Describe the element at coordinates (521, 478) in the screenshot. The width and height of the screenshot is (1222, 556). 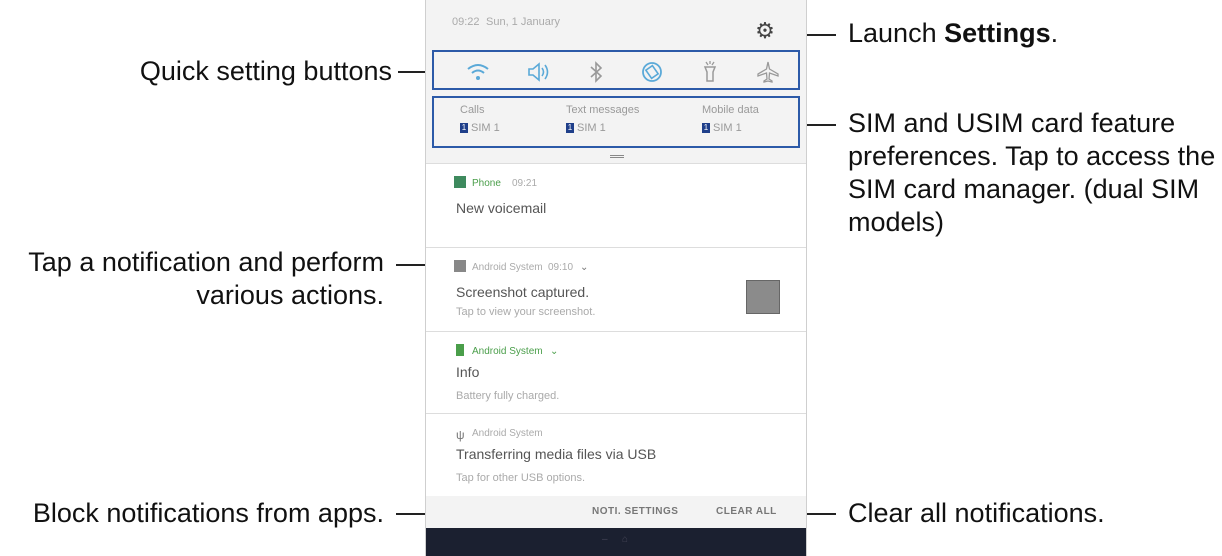
I see `notification-subtitle: Tap for other USB options.` at that location.